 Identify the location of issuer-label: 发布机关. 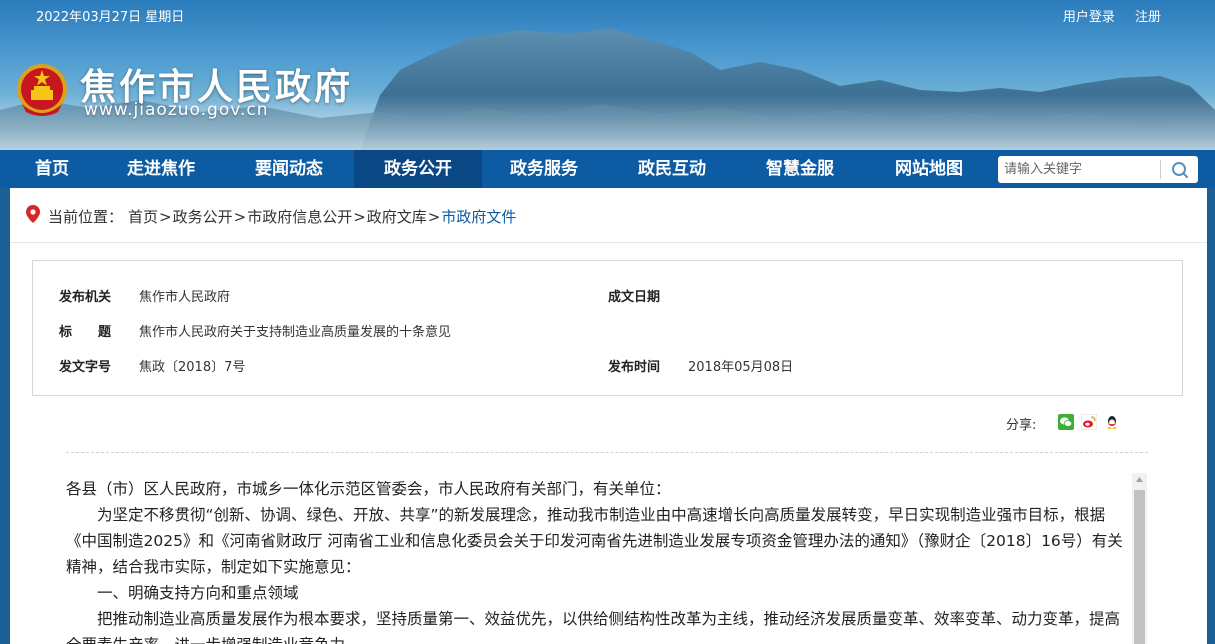
(85, 297).